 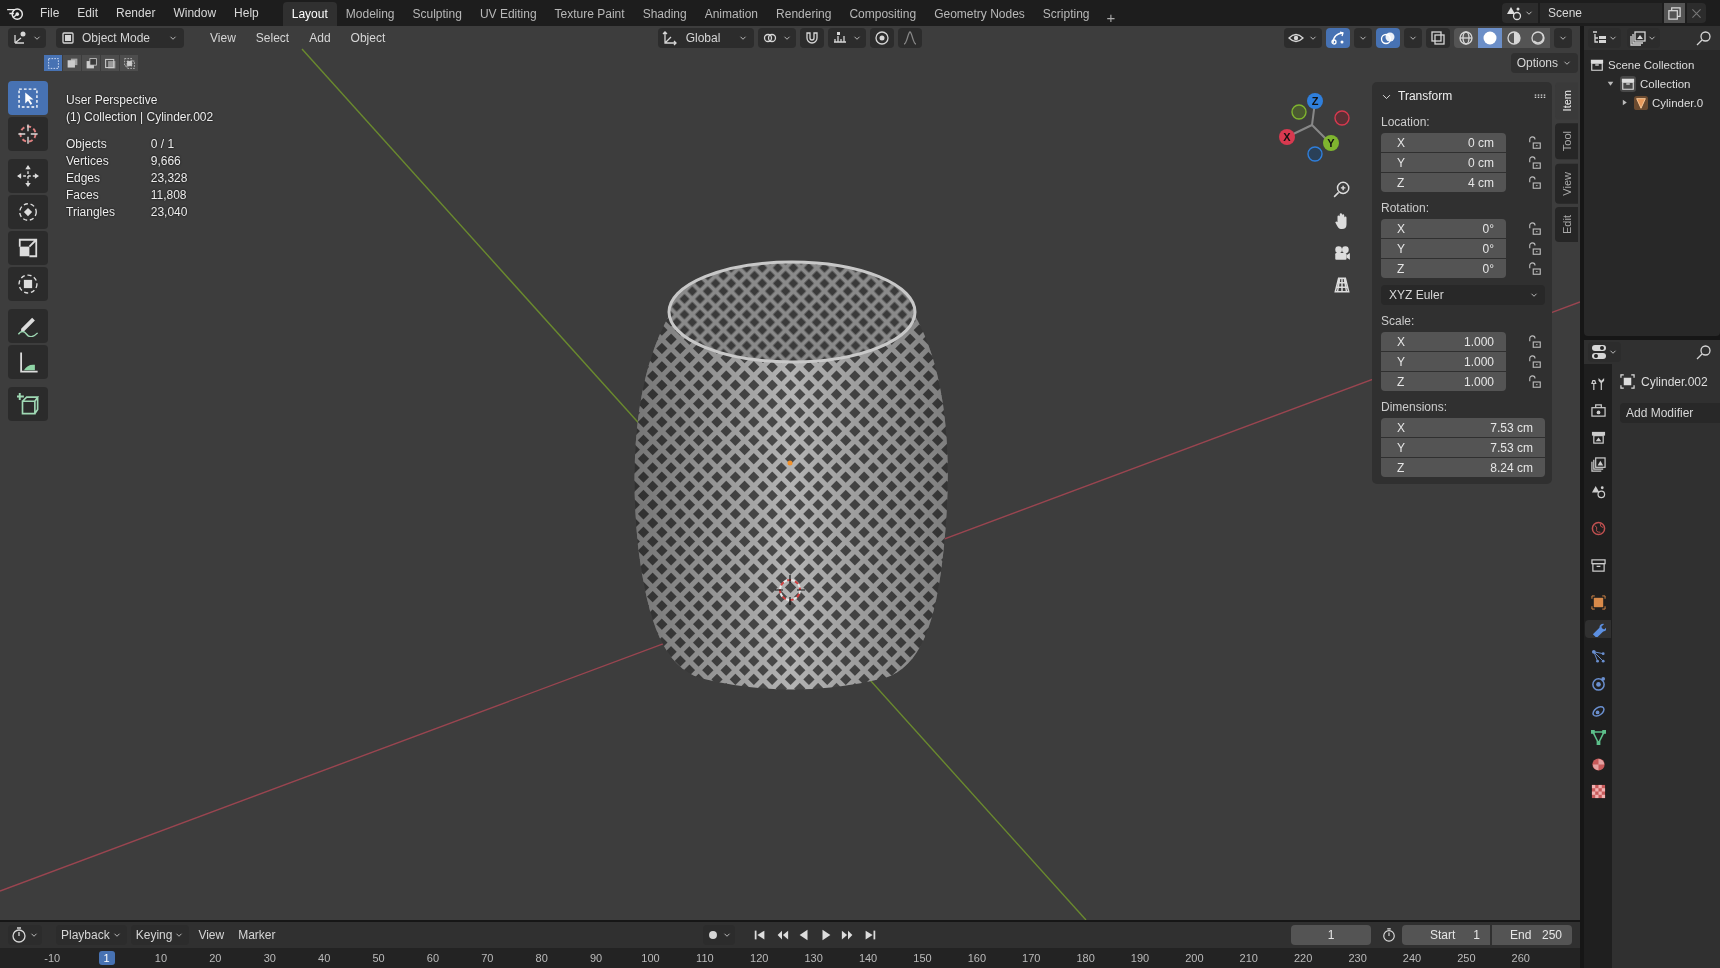 I want to click on number-field: Y 0 cm, so click(x=1443, y=162).